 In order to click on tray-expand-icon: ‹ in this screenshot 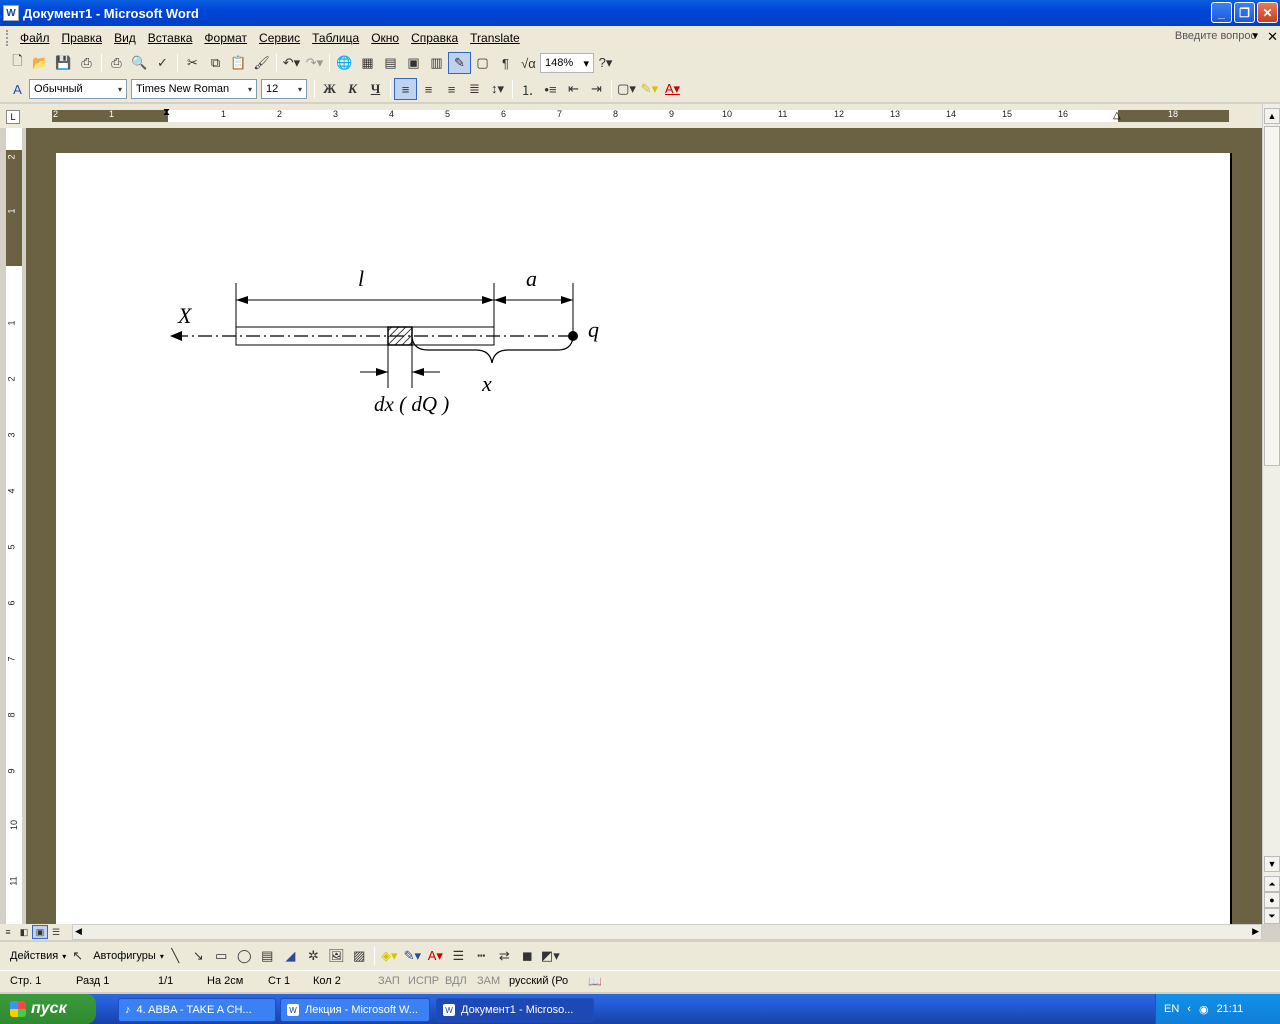, I will do `click(1189, 1009)`.